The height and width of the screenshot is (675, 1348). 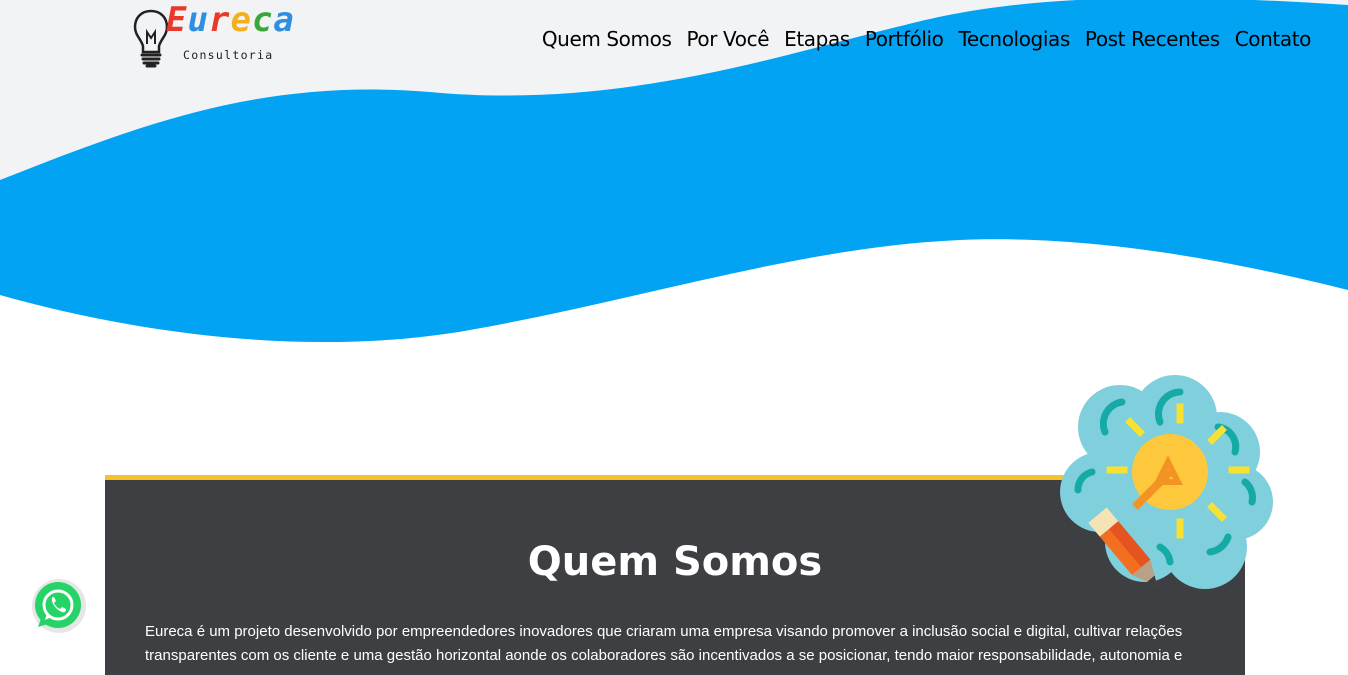 I want to click on idea-pencil-icon, so click(x=1166, y=482).